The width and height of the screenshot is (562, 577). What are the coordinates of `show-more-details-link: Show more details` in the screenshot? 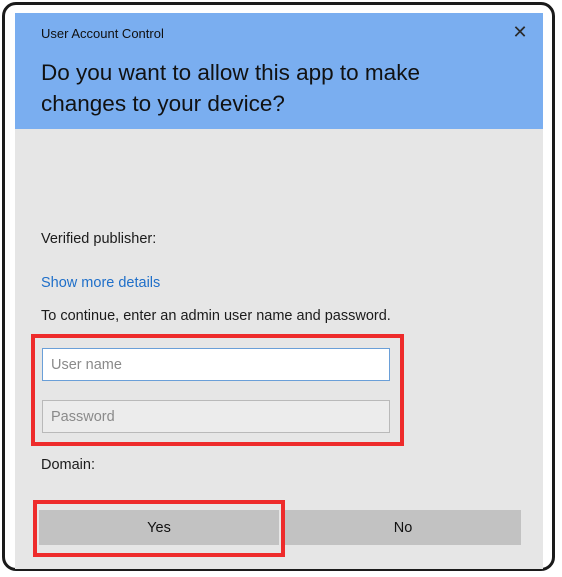 It's located at (100, 283).